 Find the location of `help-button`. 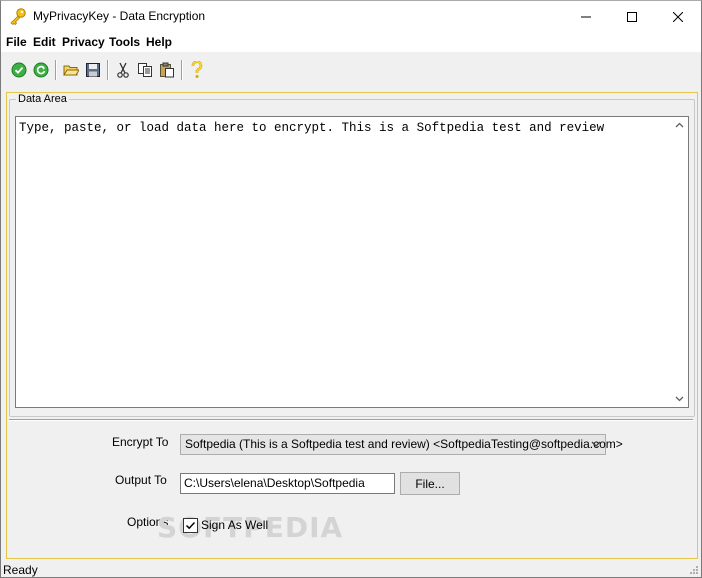

help-button is located at coordinates (197, 70).